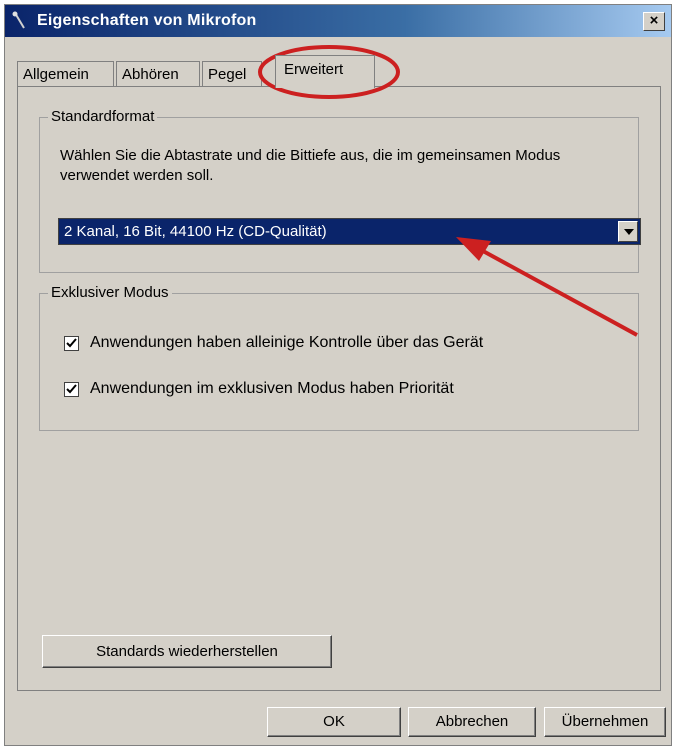 This screenshot has height=751, width=677. What do you see at coordinates (334, 722) in the screenshot?
I see `ok-button: OK` at bounding box center [334, 722].